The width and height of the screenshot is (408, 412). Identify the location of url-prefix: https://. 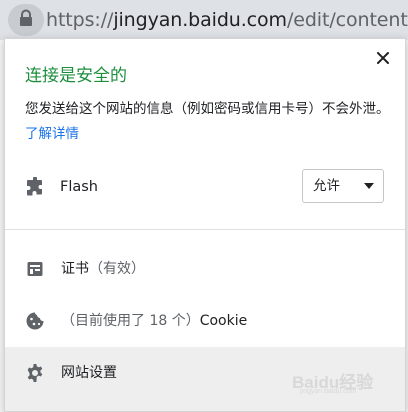
(80, 20).